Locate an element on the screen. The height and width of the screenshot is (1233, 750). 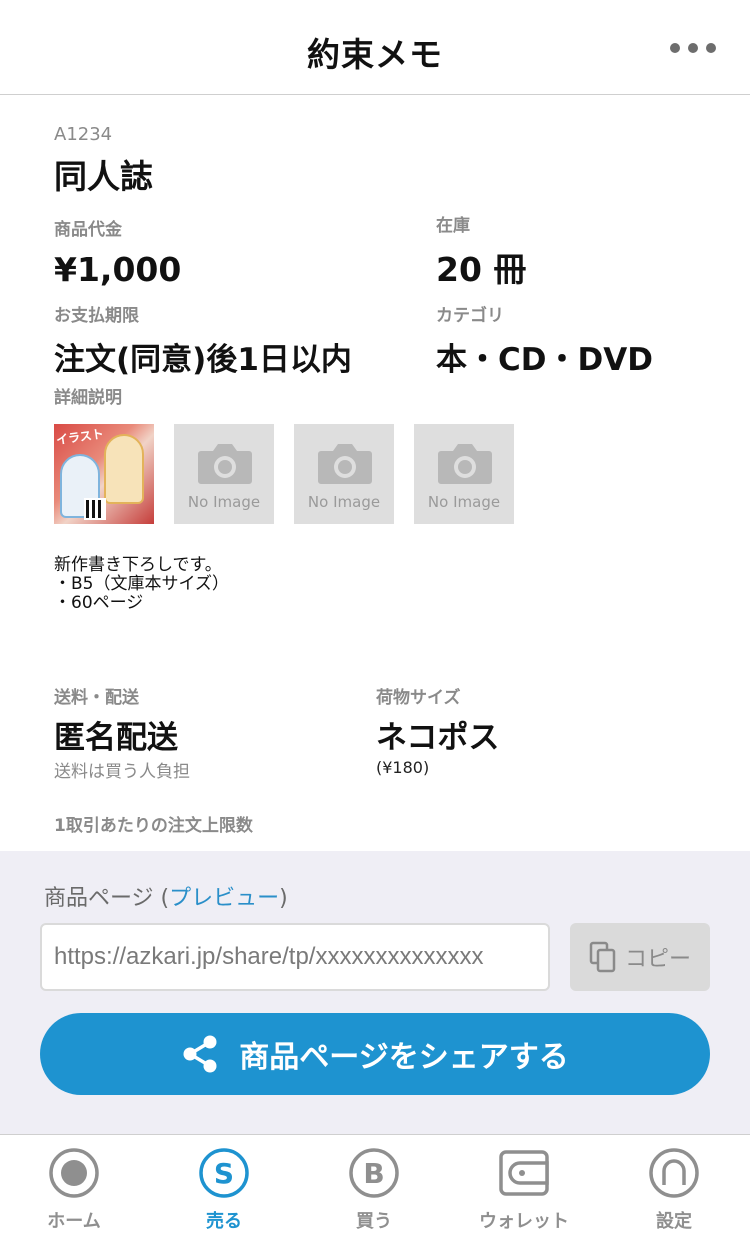
photo-tag-text: イラスト is located at coordinates (80, 437).